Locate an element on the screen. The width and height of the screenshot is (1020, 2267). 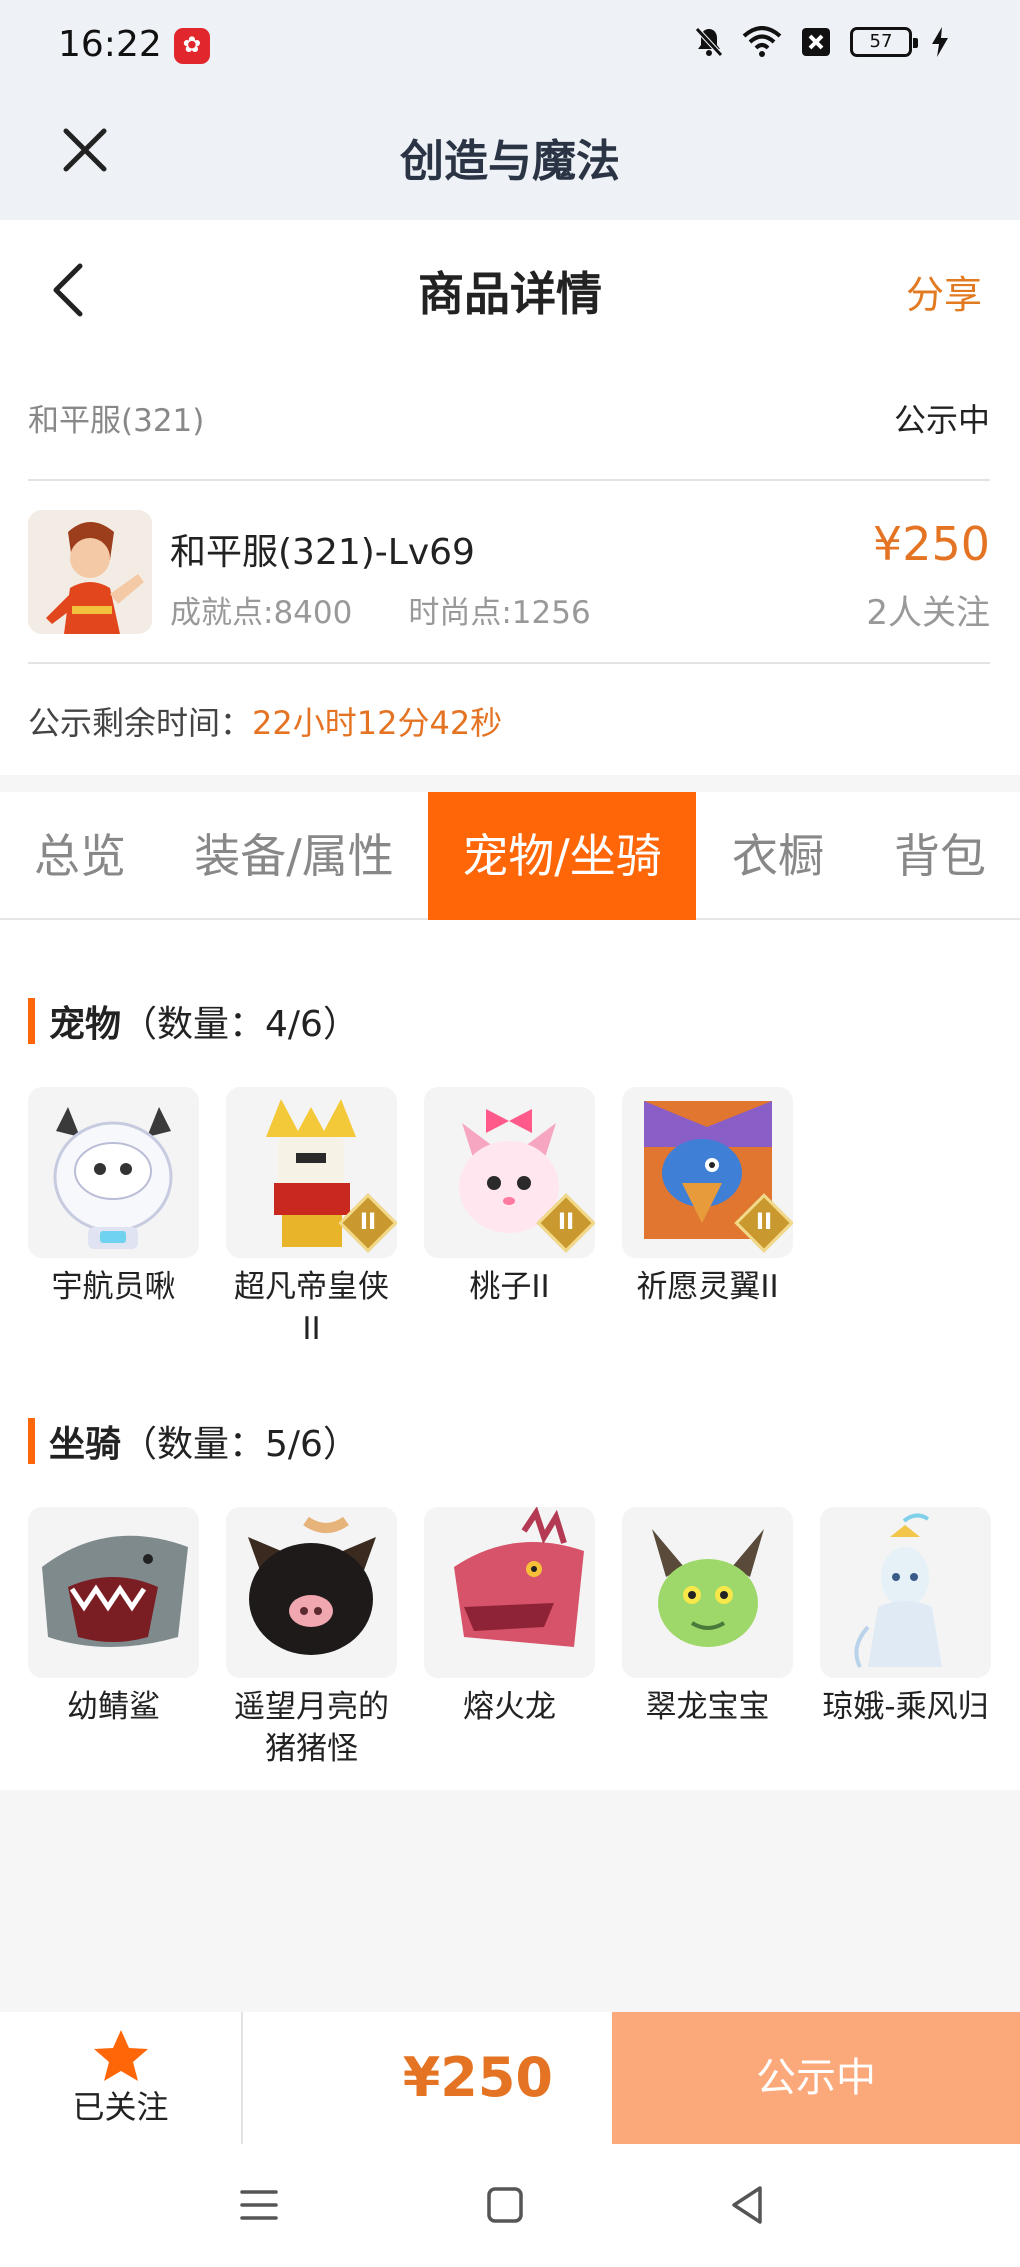
menu-icon is located at coordinates (259, 2205).